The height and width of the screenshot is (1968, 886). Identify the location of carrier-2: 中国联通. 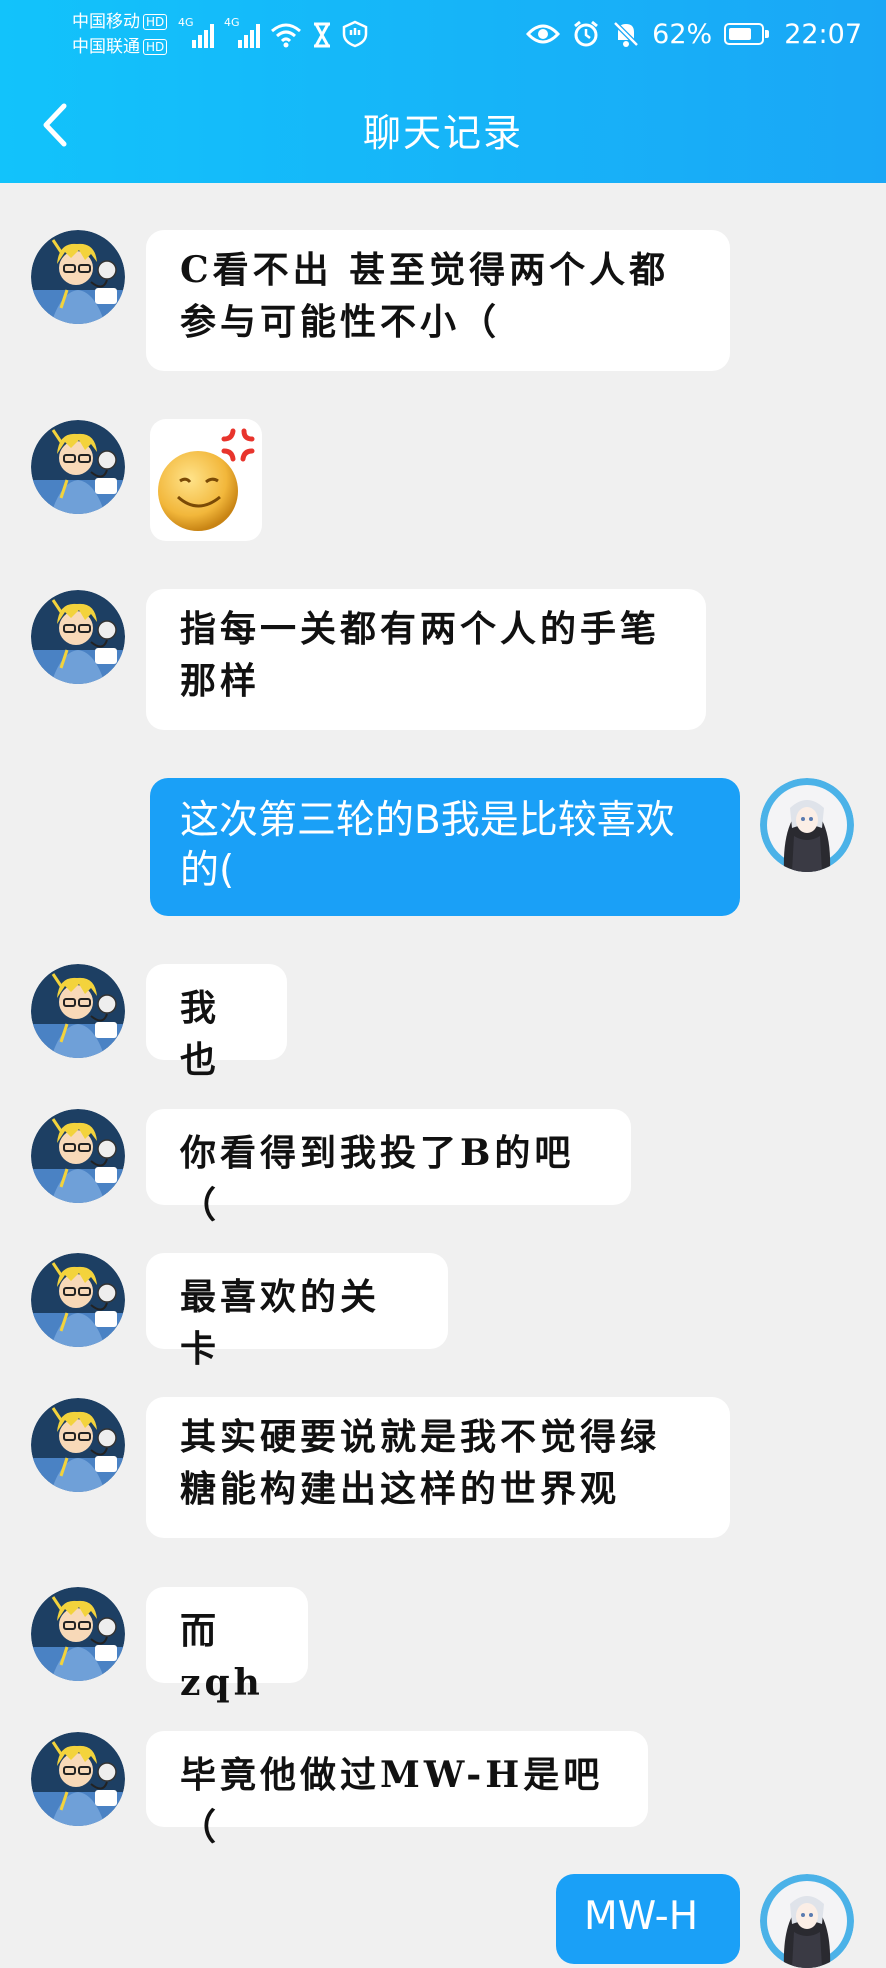
(106, 47).